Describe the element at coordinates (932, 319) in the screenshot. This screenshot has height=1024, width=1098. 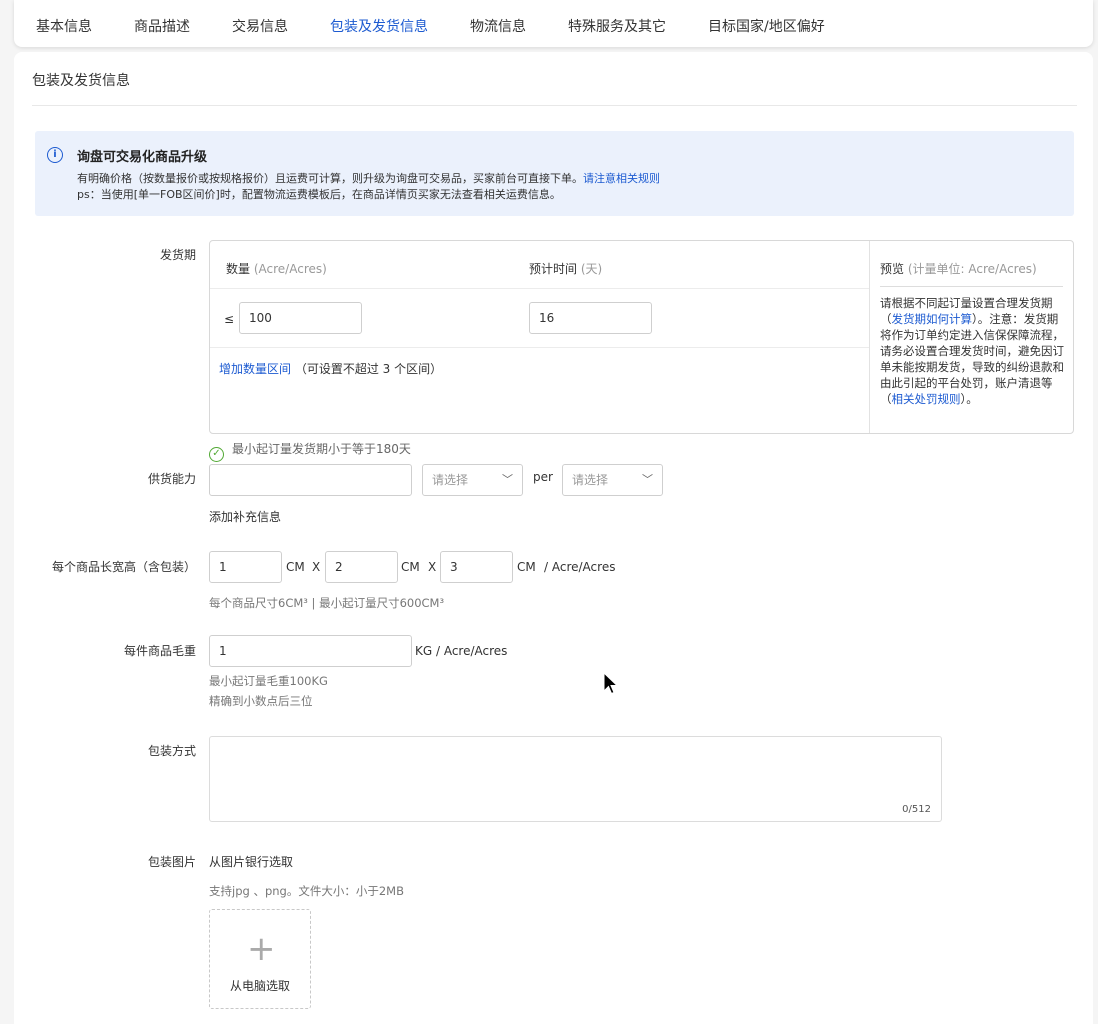
I see `delivery-calc-link: 发货期如何计算` at that location.